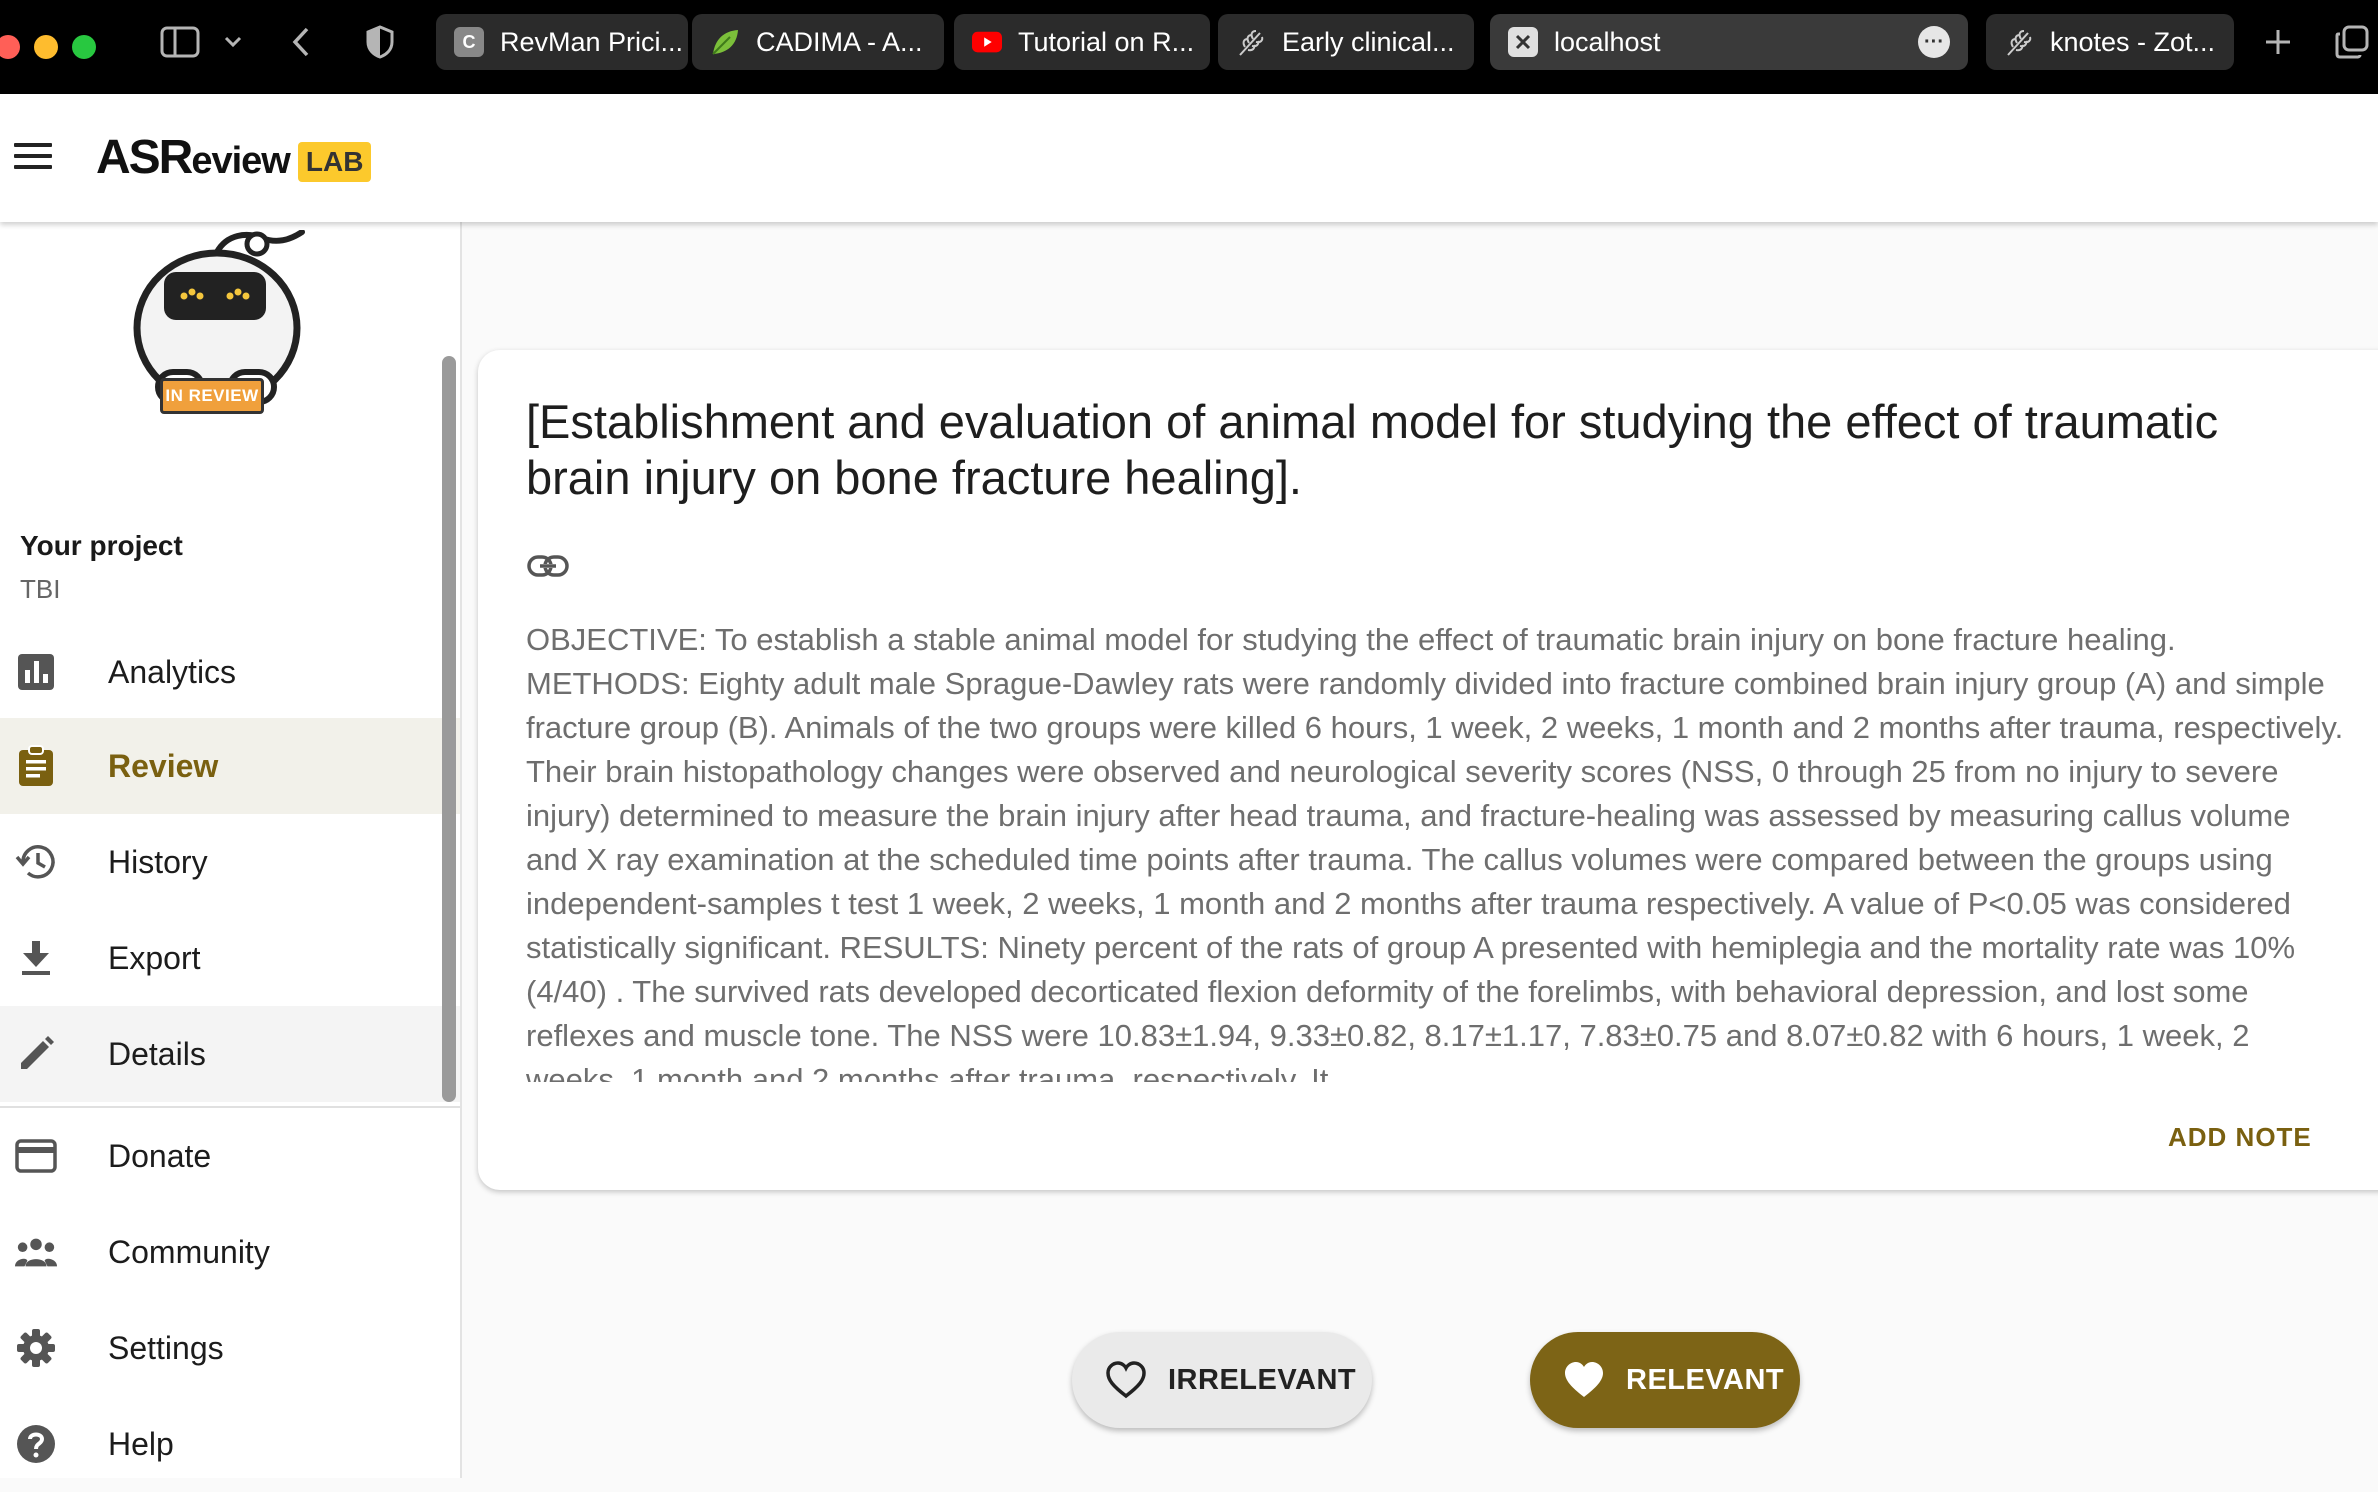 The image size is (2378, 1492). What do you see at coordinates (40, 589) in the screenshot?
I see `project-name: TBI` at bounding box center [40, 589].